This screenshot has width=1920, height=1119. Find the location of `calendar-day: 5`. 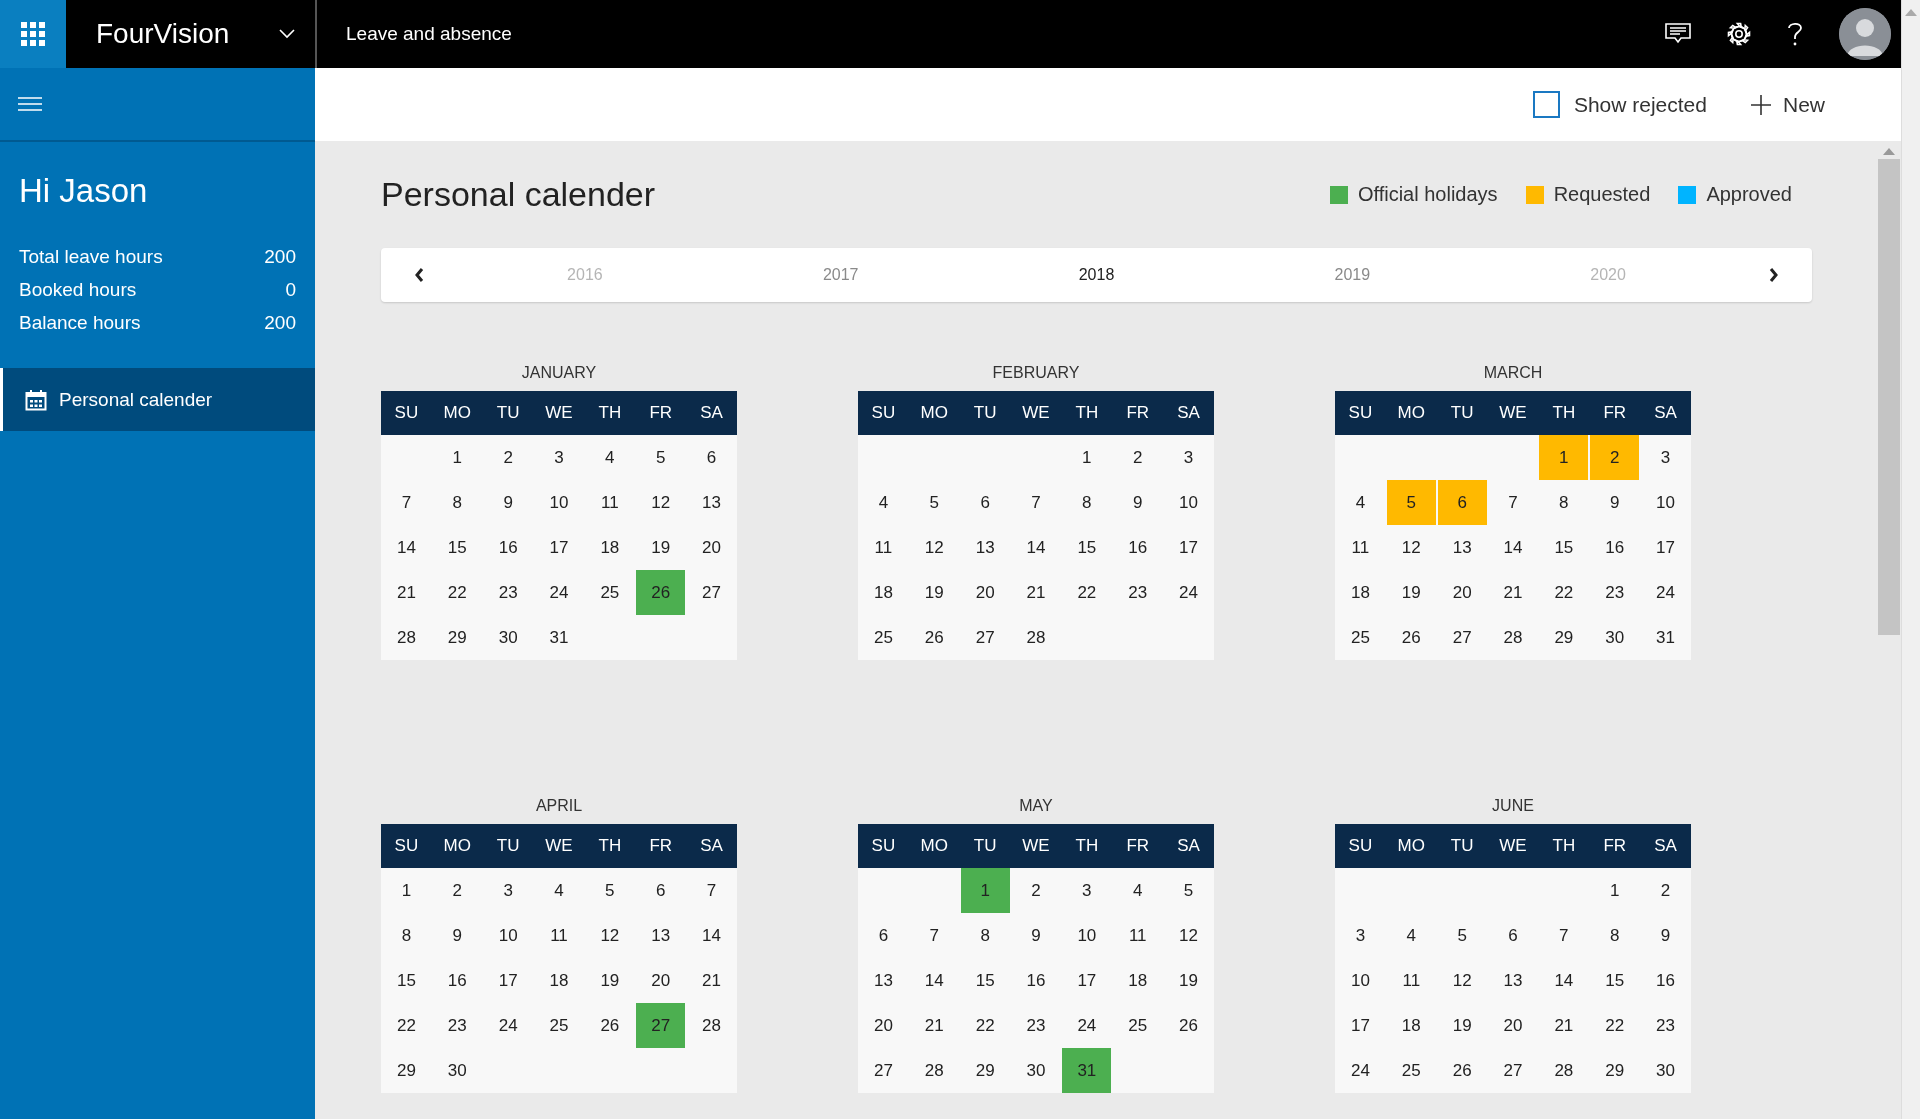

calendar-day: 5 is located at coordinates (1188, 890).